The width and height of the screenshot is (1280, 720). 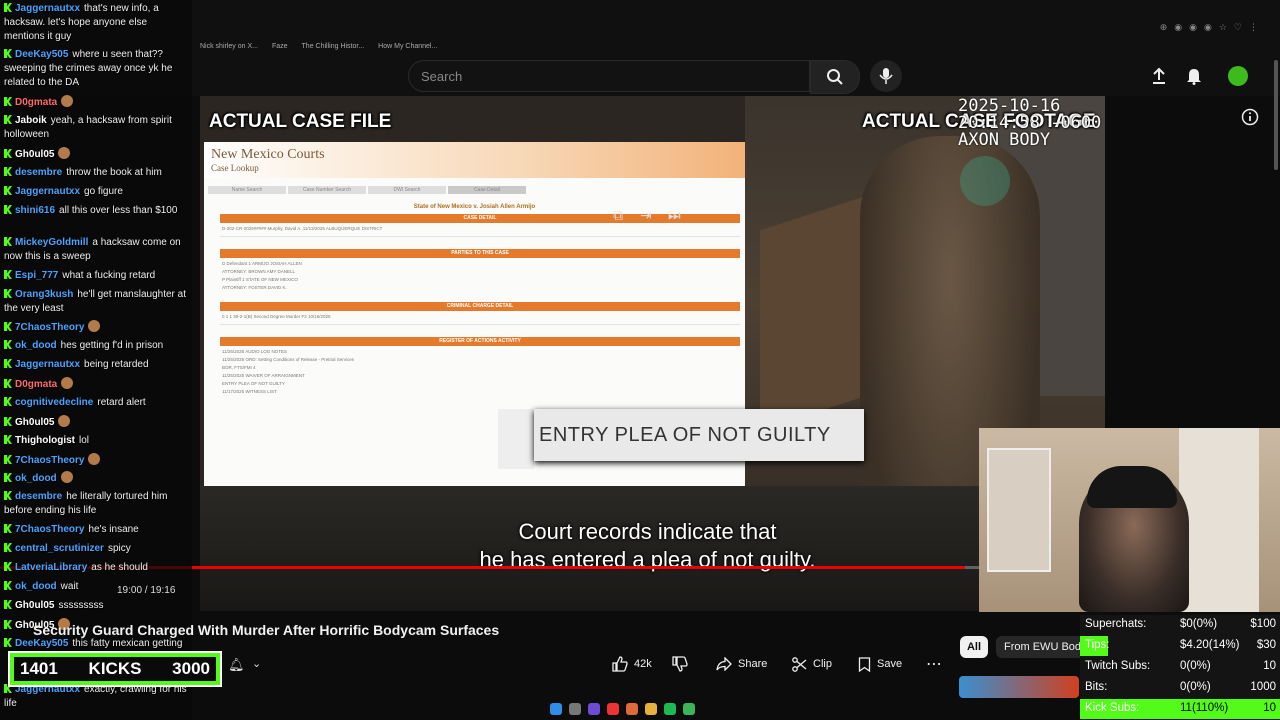 I want to click on chrome-icon, so click(x=632, y=709).